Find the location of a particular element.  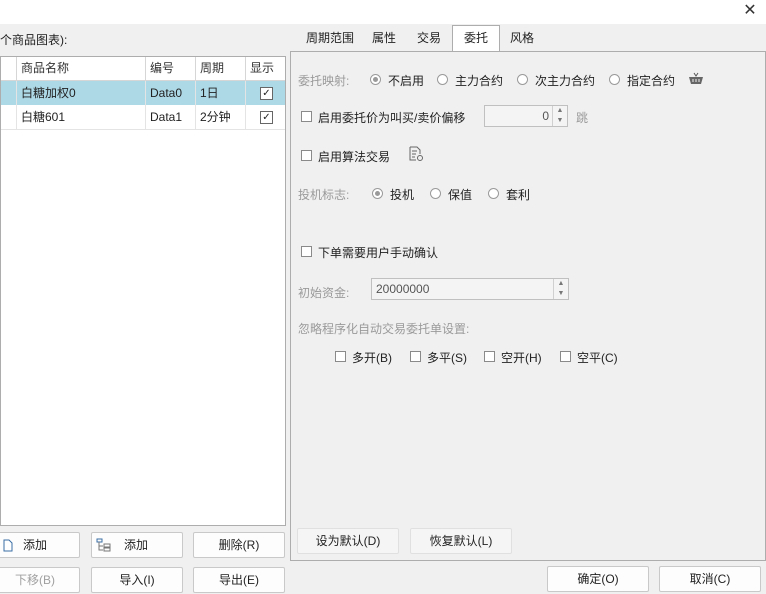

cell-code: Data0 is located at coordinates (171, 93).